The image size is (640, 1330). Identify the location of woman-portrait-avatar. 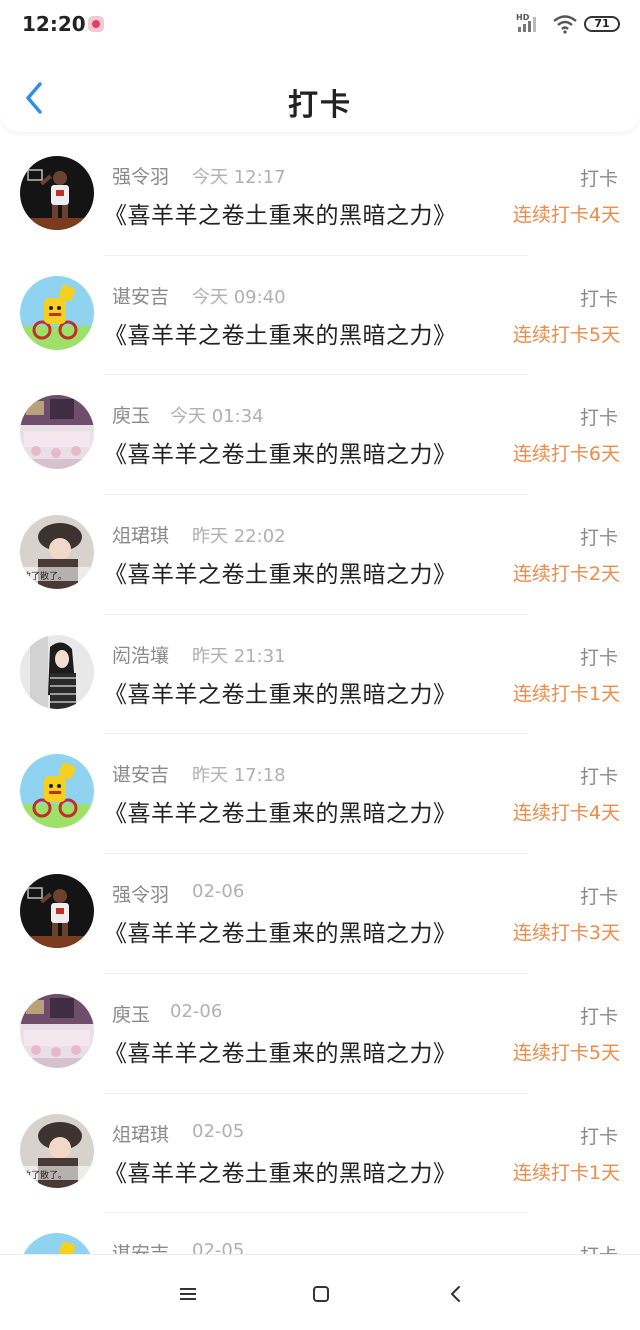
(57, 671).